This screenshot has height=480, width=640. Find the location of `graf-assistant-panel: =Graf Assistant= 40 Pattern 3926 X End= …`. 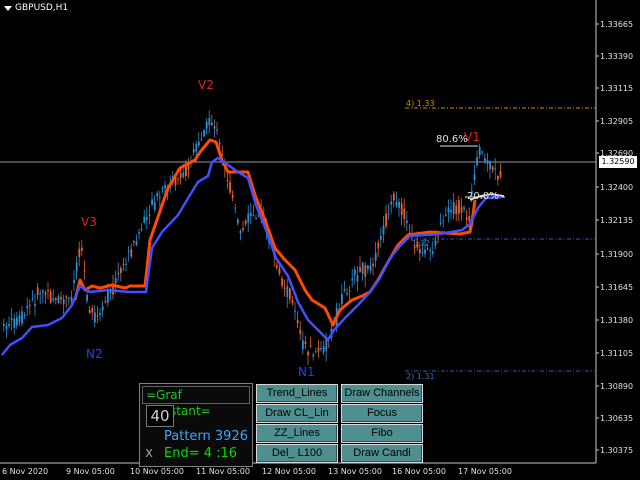

graf-assistant-panel: =Graf Assistant= 40 Pattern 3926 X End= … is located at coordinates (196, 425).